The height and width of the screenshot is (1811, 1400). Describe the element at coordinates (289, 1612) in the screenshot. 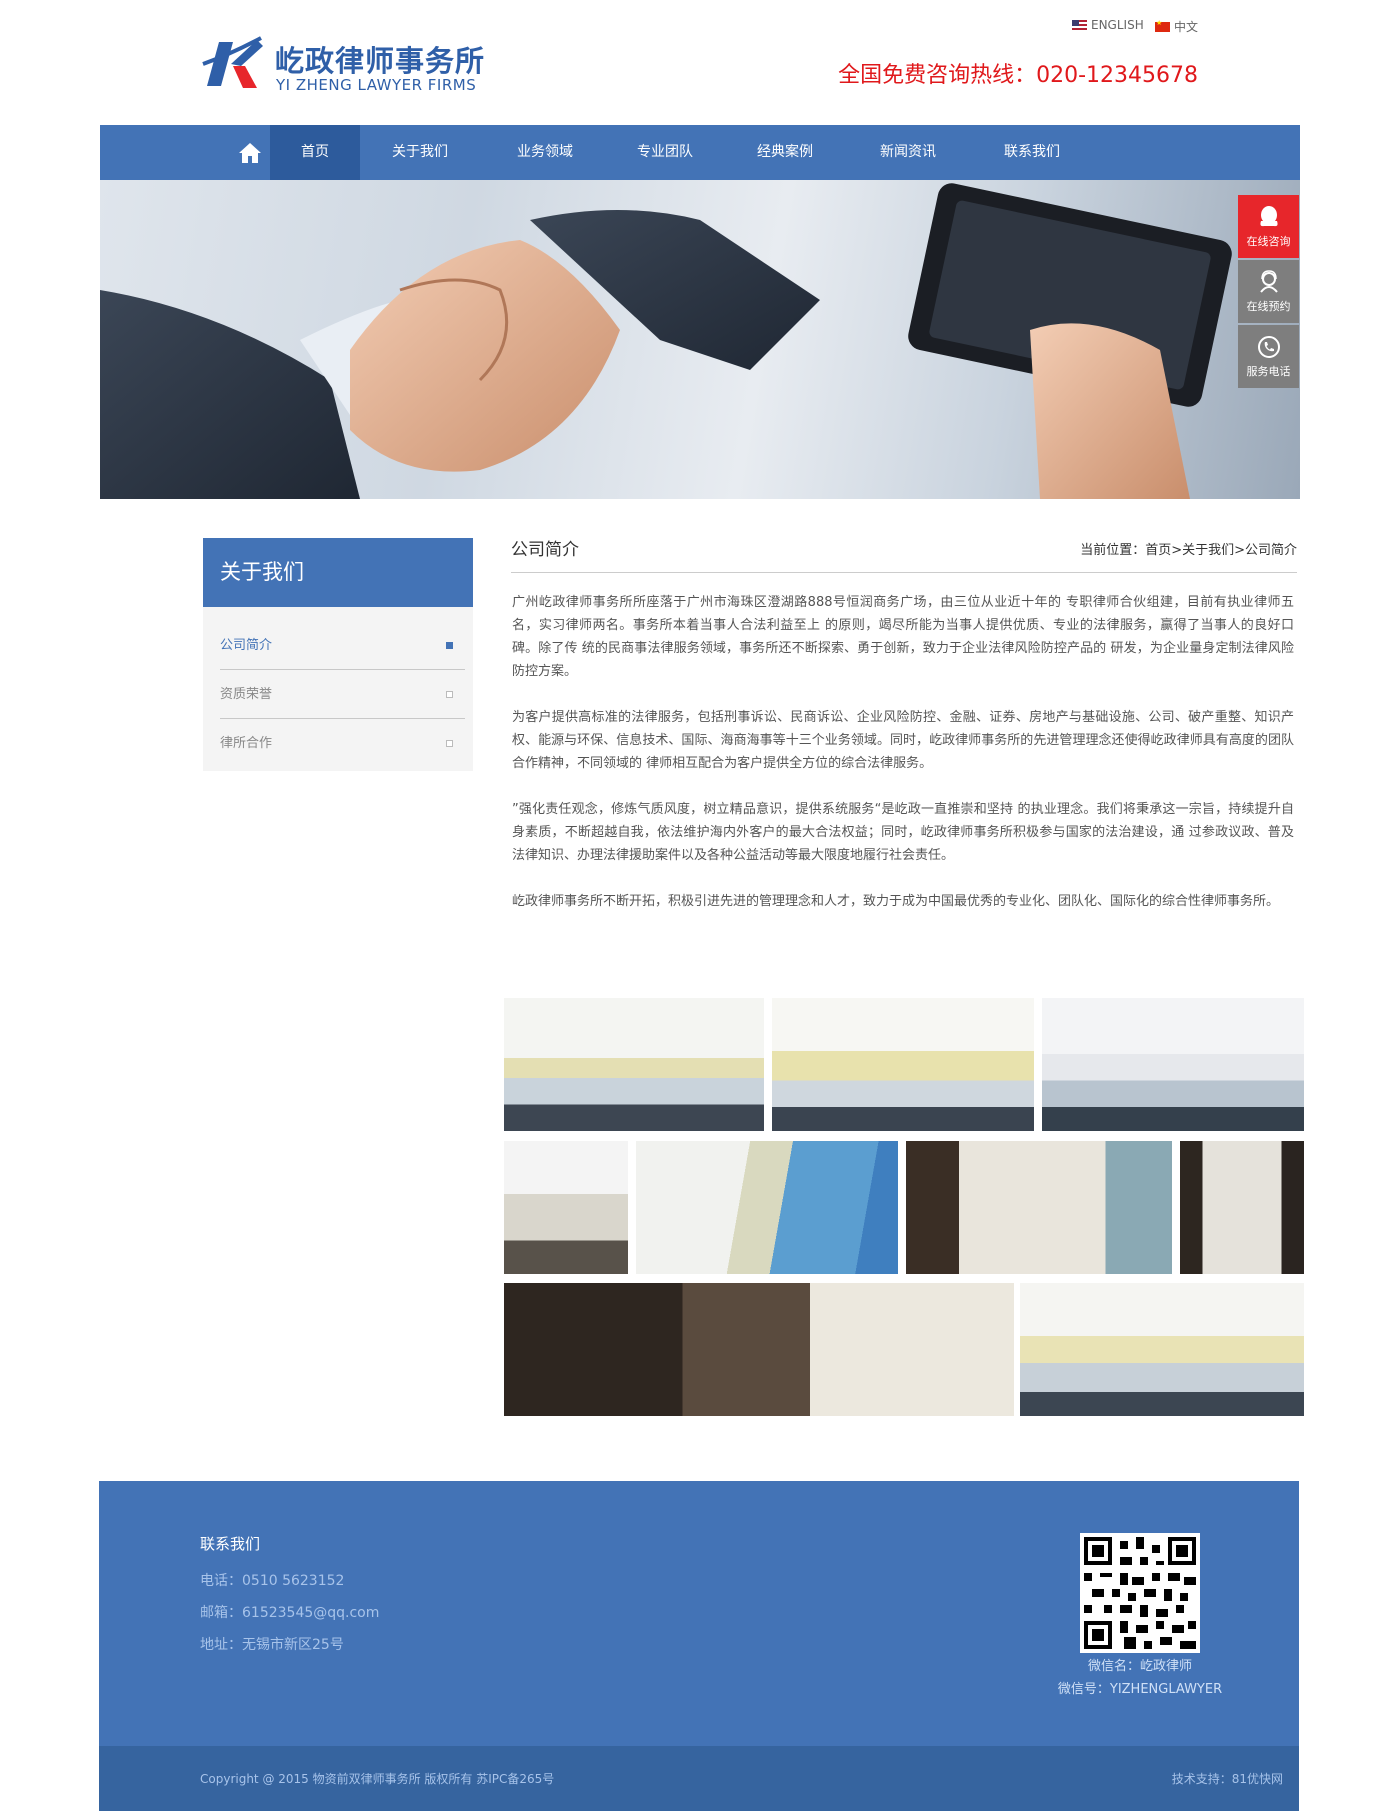

I see `footer-email: 邮箱：61523545@qq.com` at that location.